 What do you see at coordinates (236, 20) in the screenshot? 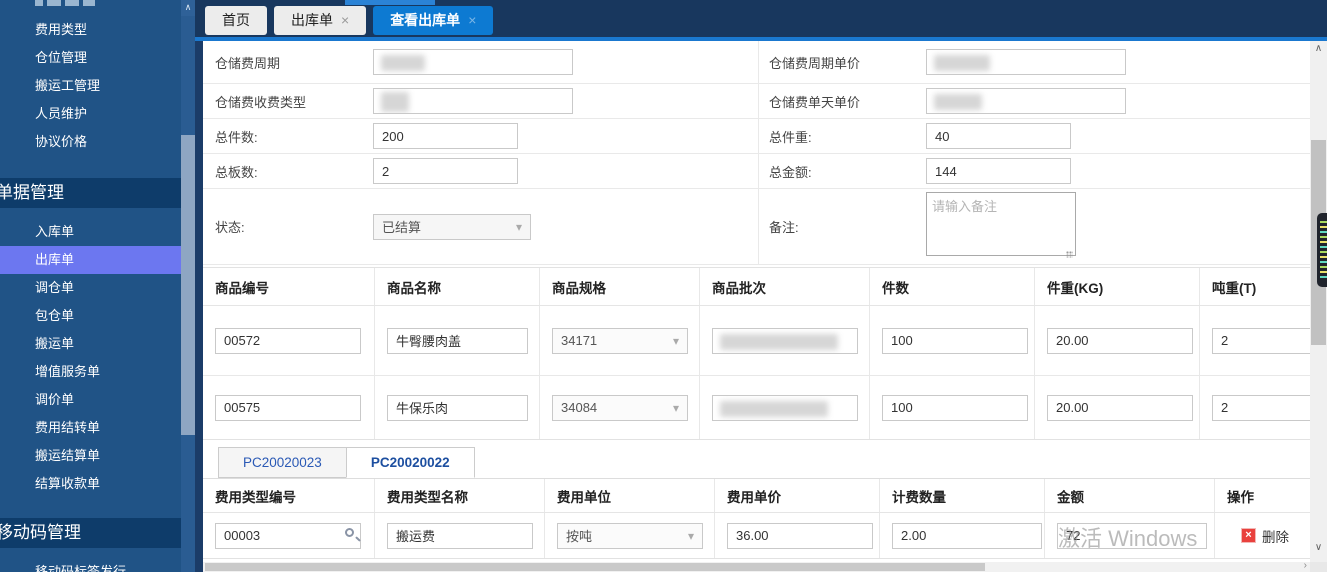
I see `tab-home: 首页` at bounding box center [236, 20].